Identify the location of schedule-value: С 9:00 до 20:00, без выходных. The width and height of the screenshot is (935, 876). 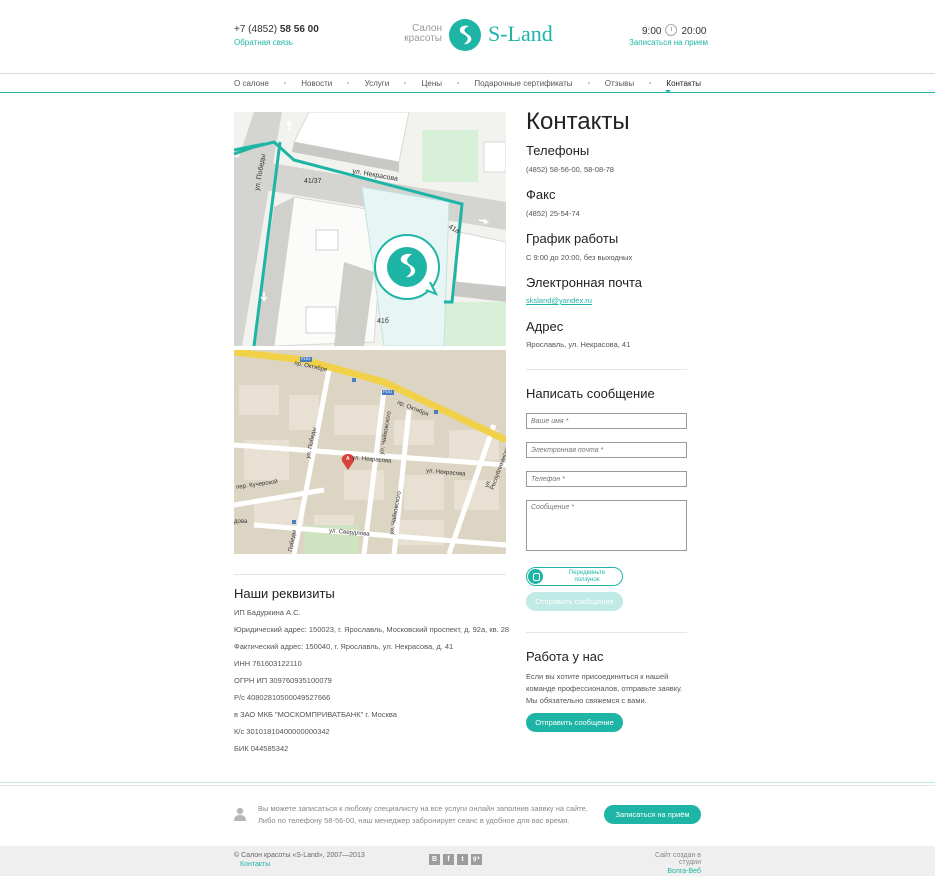
(579, 257).